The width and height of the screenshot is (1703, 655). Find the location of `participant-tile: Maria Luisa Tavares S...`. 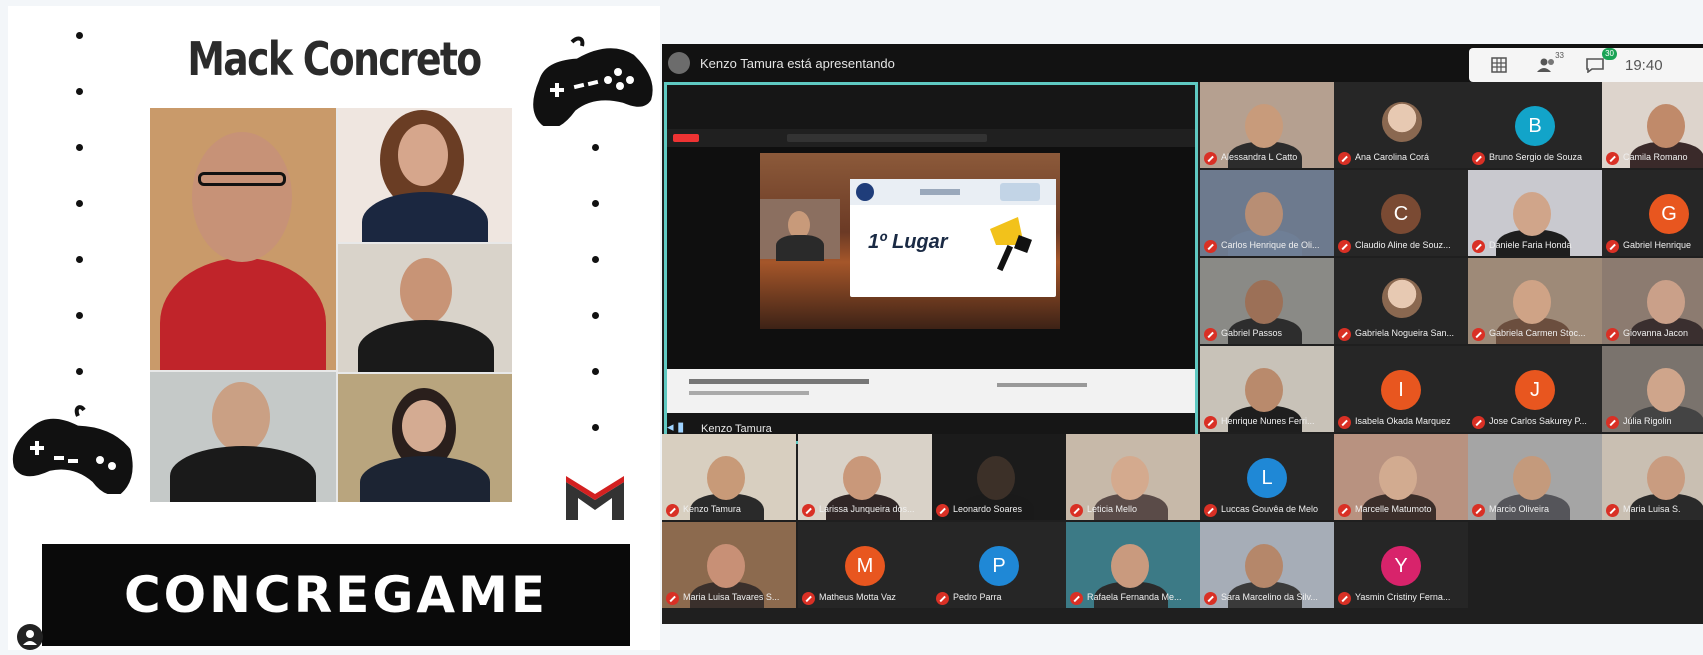

participant-tile: Maria Luisa Tavares S... is located at coordinates (729, 565).